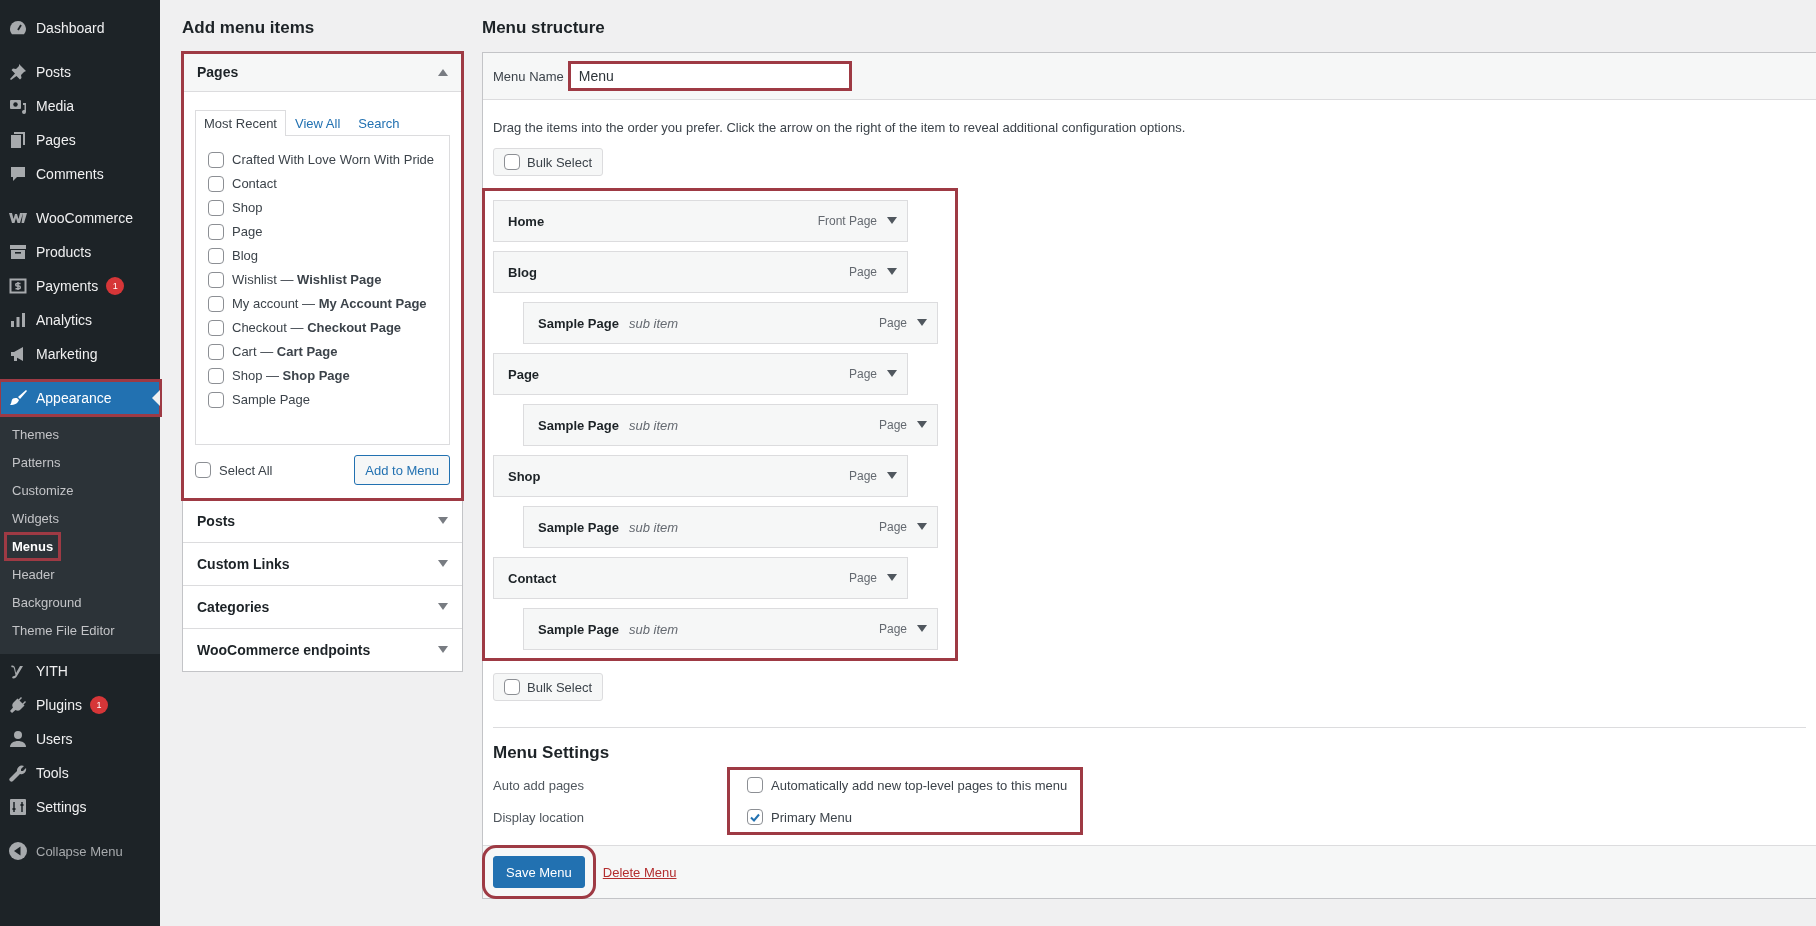 This screenshot has height=926, width=1816. I want to click on menu-item-title: Shop, so click(524, 476).